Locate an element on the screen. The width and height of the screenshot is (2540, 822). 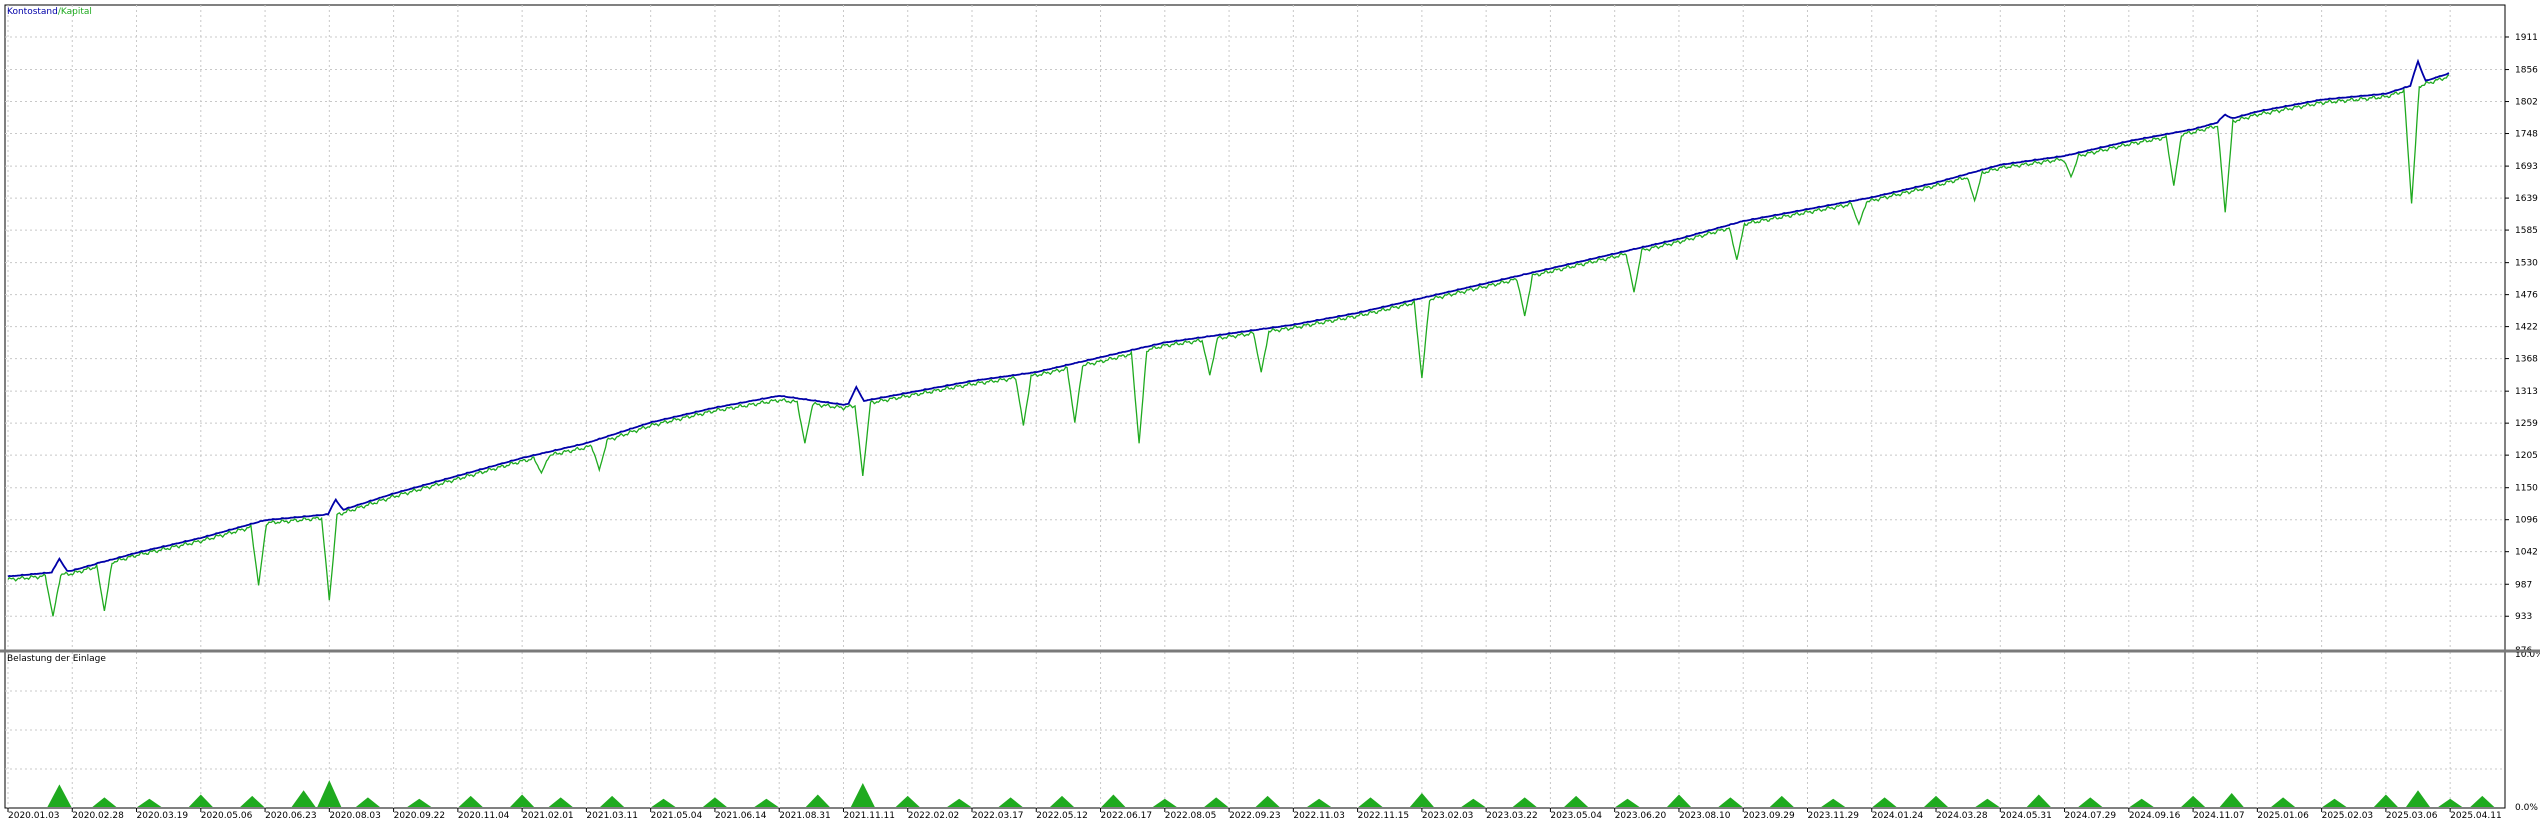
y-tick-label: 1042 is located at coordinates (2526, 553).